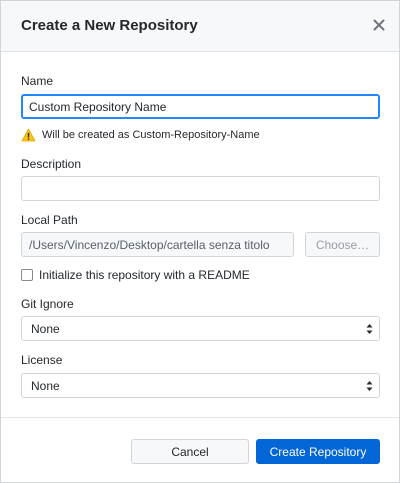  What do you see at coordinates (51, 164) in the screenshot?
I see `description-label: Description` at bounding box center [51, 164].